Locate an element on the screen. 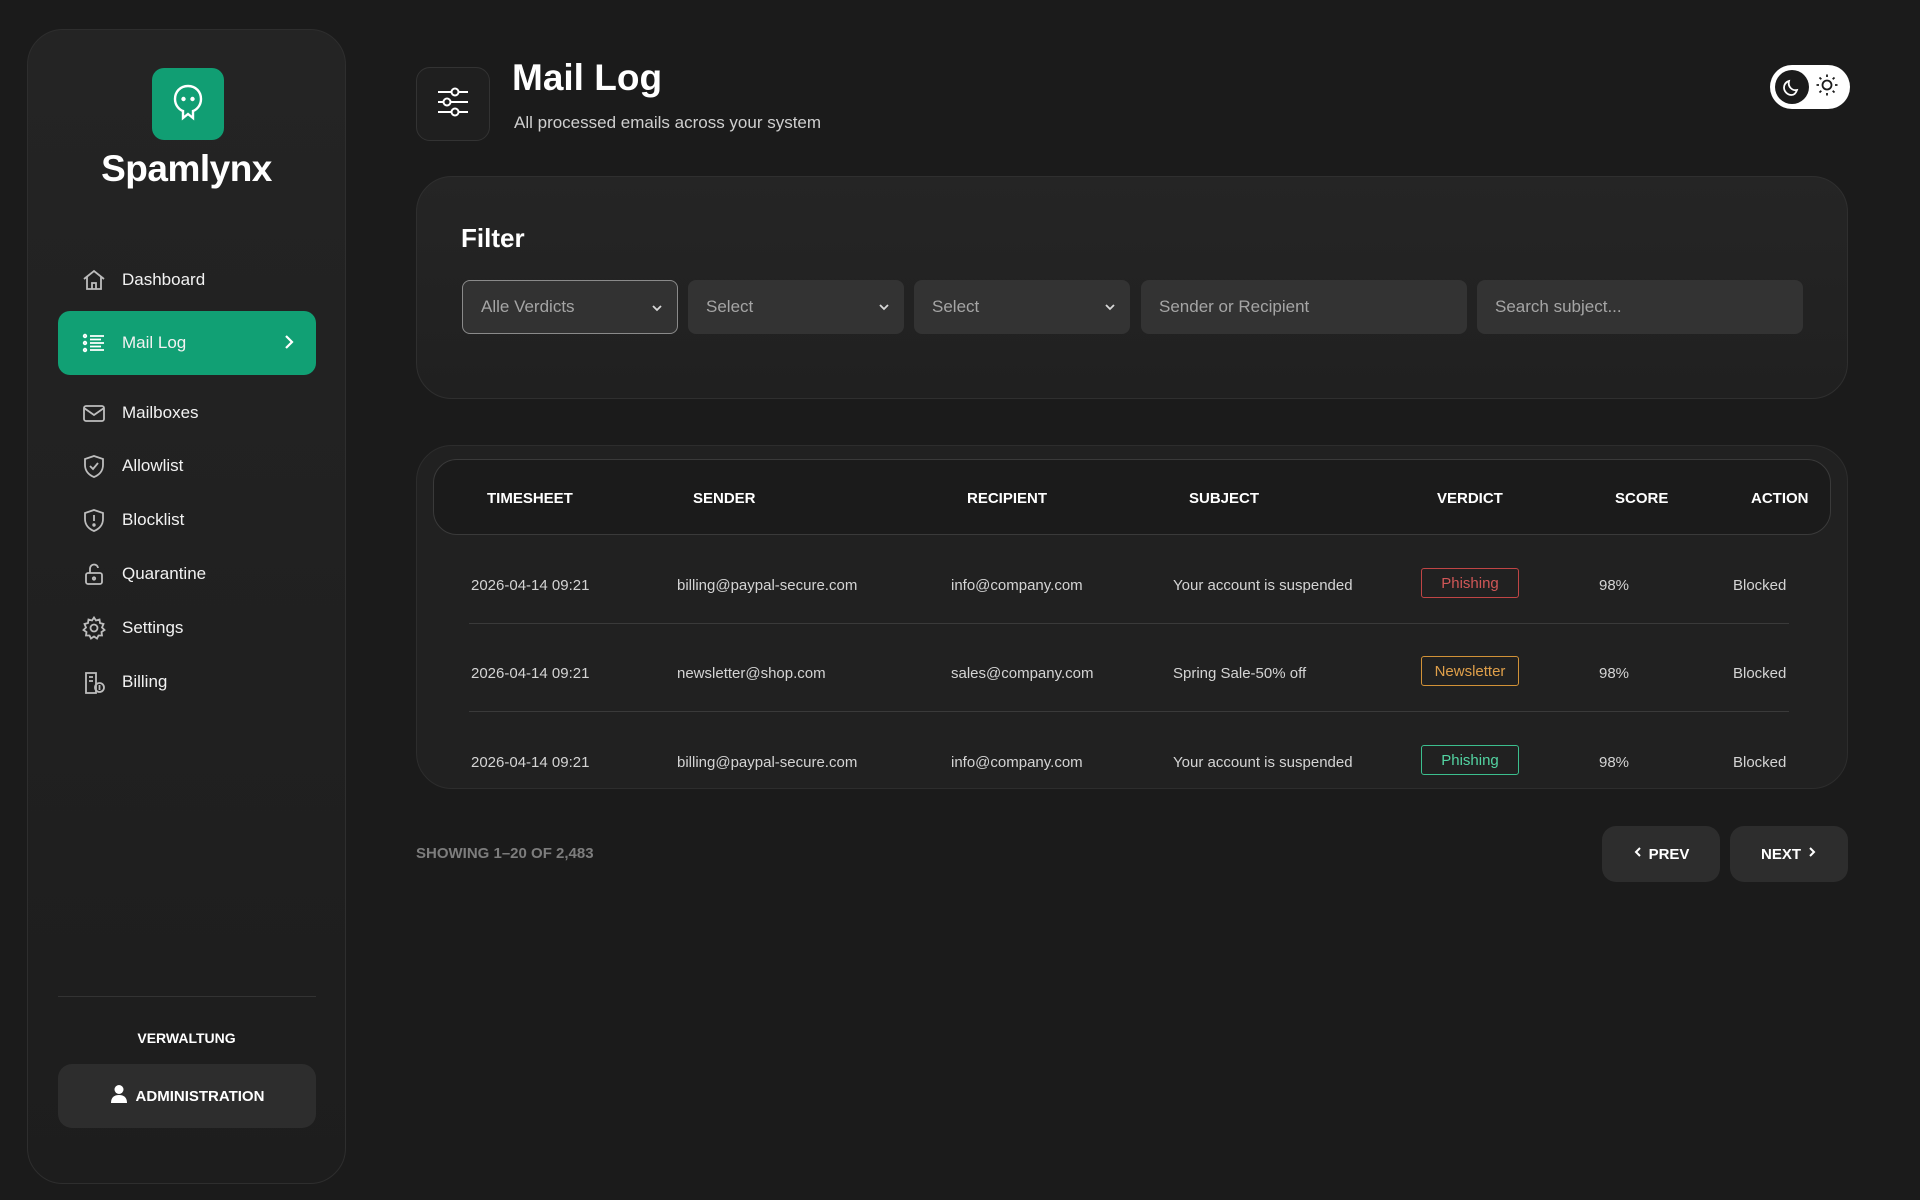 The image size is (1920, 1200). lock-icon is located at coordinates (94, 574).